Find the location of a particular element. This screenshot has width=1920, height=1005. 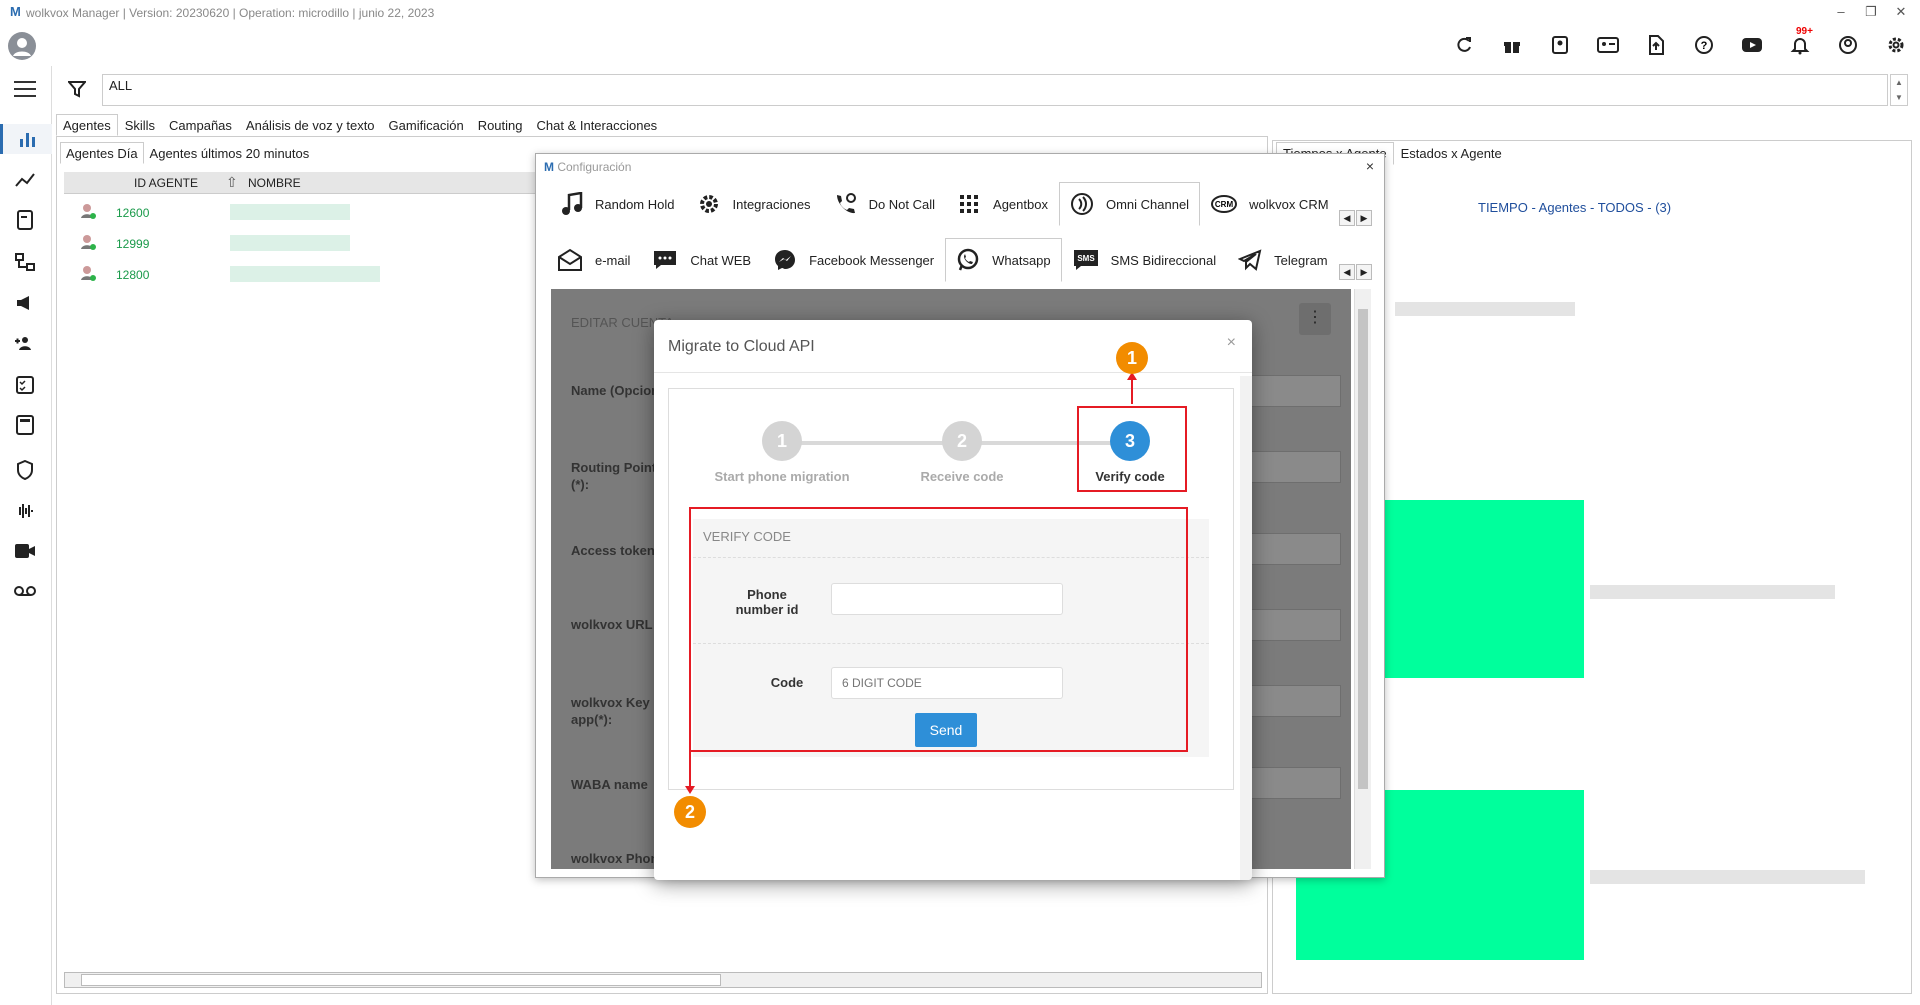

svg-text: CRM is located at coordinates (1224, 204).